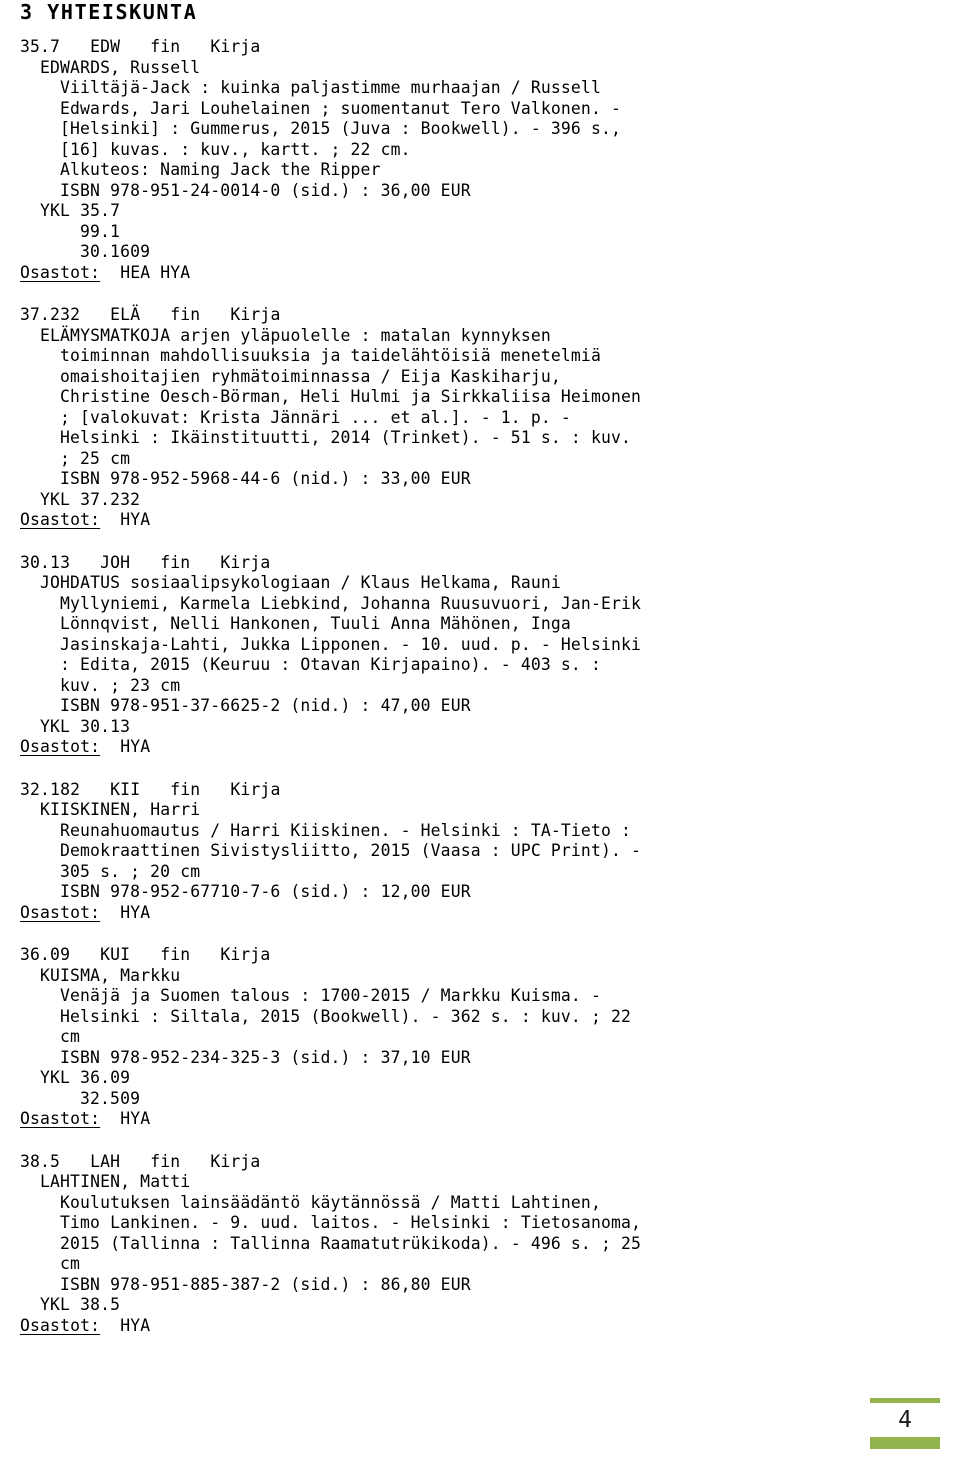 The height and width of the screenshot is (1466, 960). I want to click on record-line: [16] kuvas. : kuv., kartt. ; 22 cm., so click(235, 149).